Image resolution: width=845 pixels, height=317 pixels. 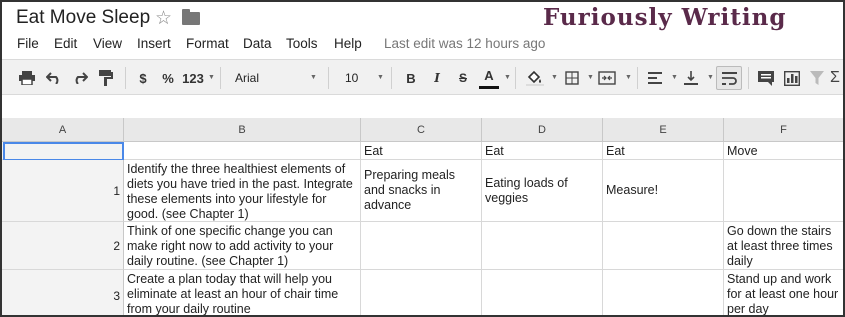 What do you see at coordinates (607, 78) in the screenshot?
I see `merge-cells-icon` at bounding box center [607, 78].